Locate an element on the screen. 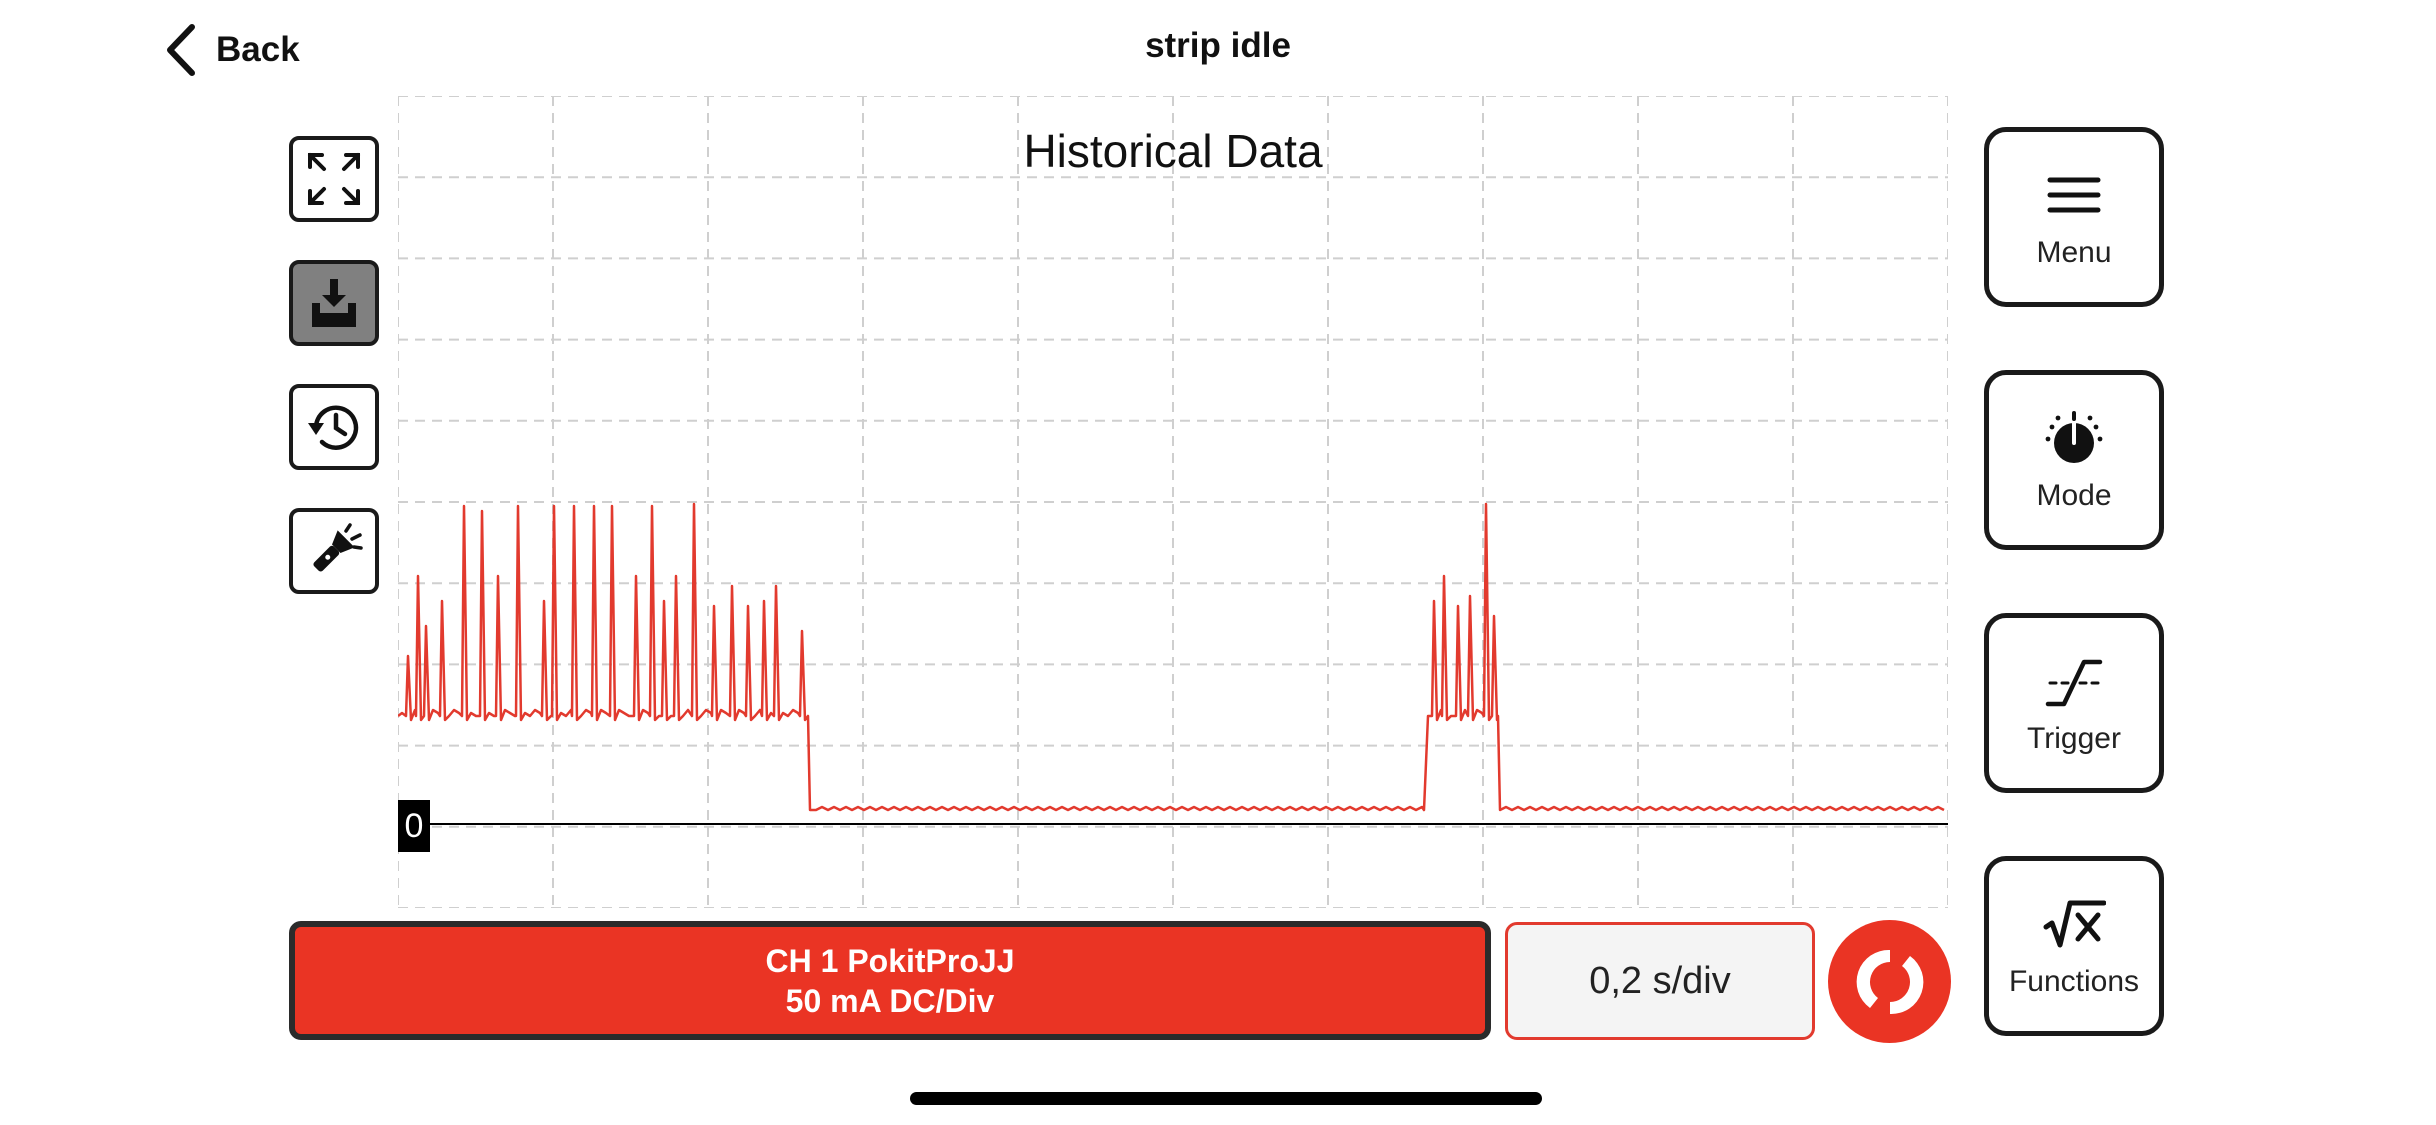 The width and height of the screenshot is (2436, 1125). sqrt-function-icon is located at coordinates (2074, 924).